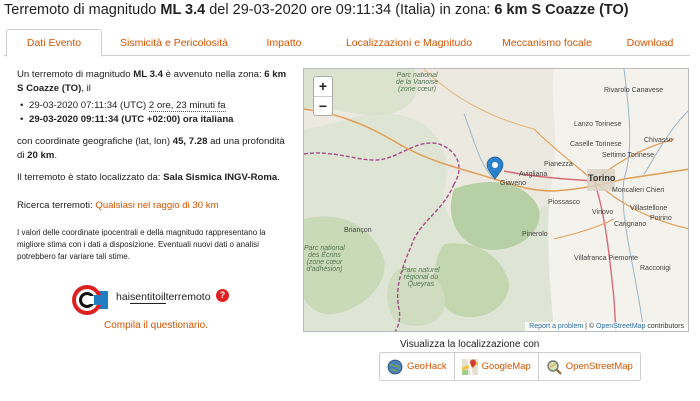 This screenshot has height=401, width=700. I want to click on tab-dati-evento: Dati Evento, so click(54, 43).